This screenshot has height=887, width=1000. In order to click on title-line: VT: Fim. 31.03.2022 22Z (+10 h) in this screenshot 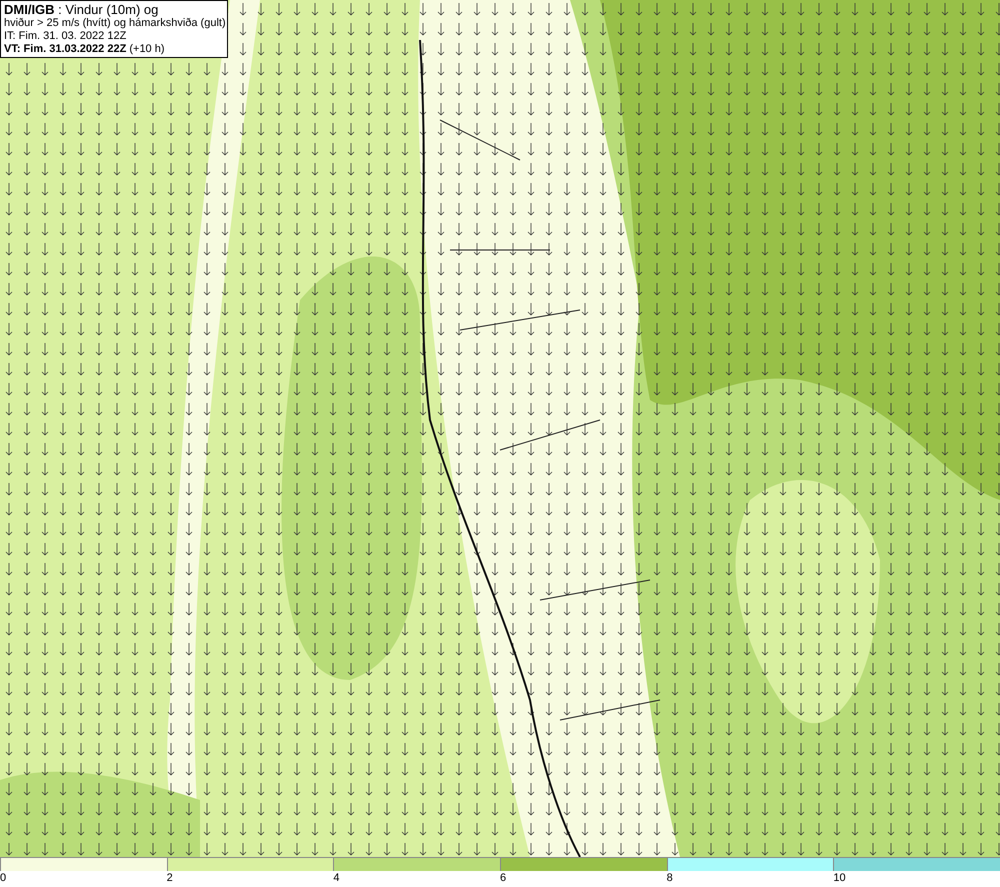, I will do `click(85, 49)`.